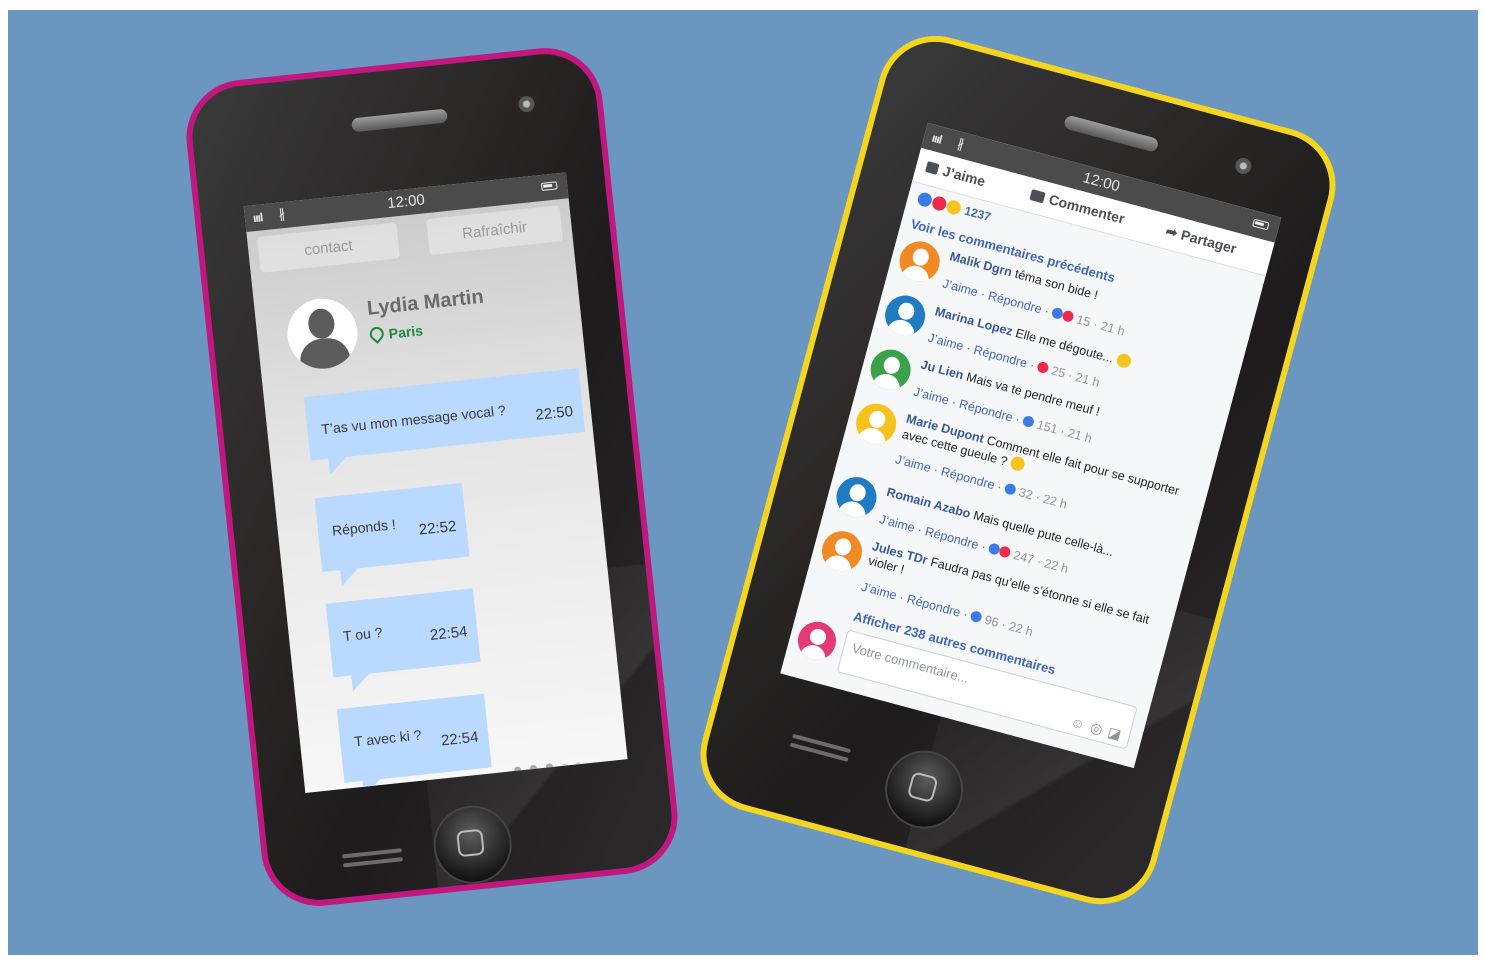 Image resolution: width=1486 pixels, height=960 pixels. I want to click on back-button: contact, so click(328, 247).